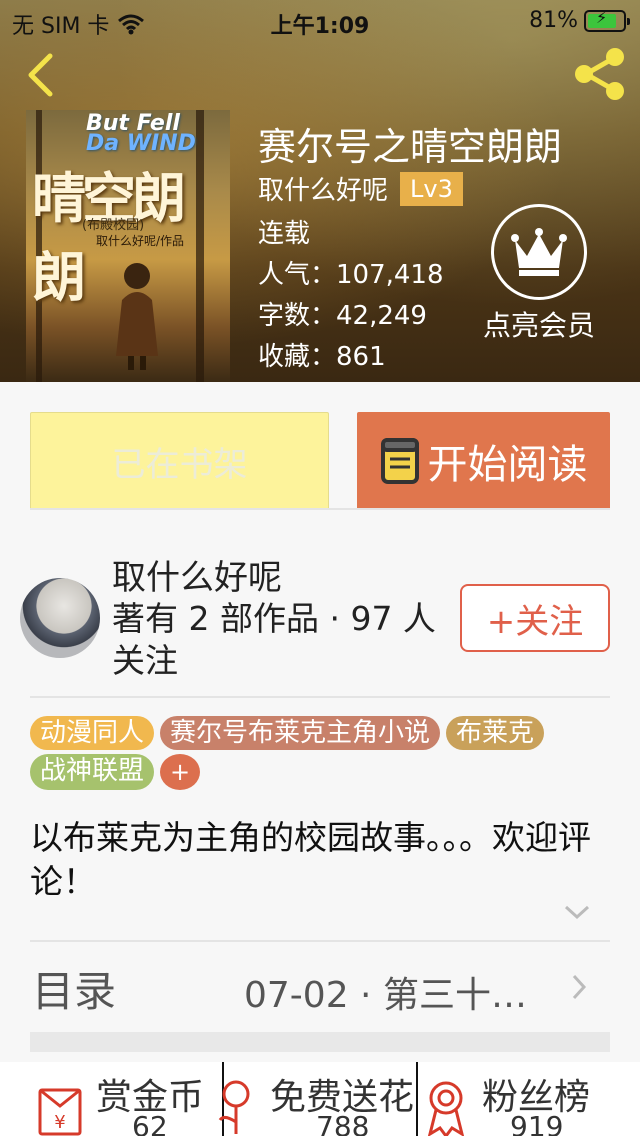  I want to click on bottom-action-bar: ¥ 赏金币 62 免费送花 788 粉丝榜 919, so click(320, 1099).